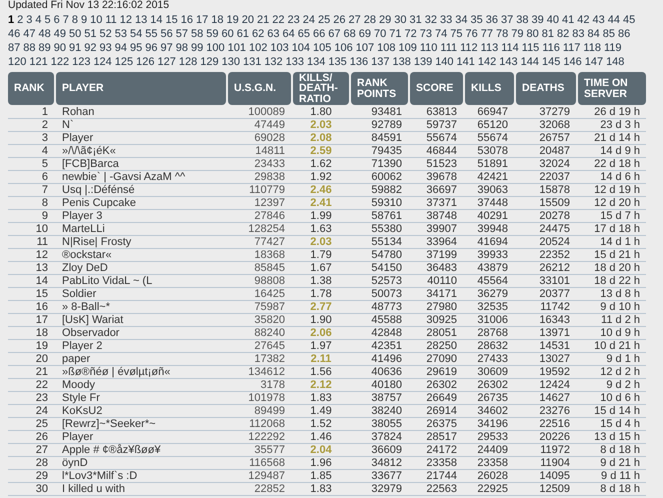  Describe the element at coordinates (75, 20) in the screenshot. I see `page-link: 8` at that location.